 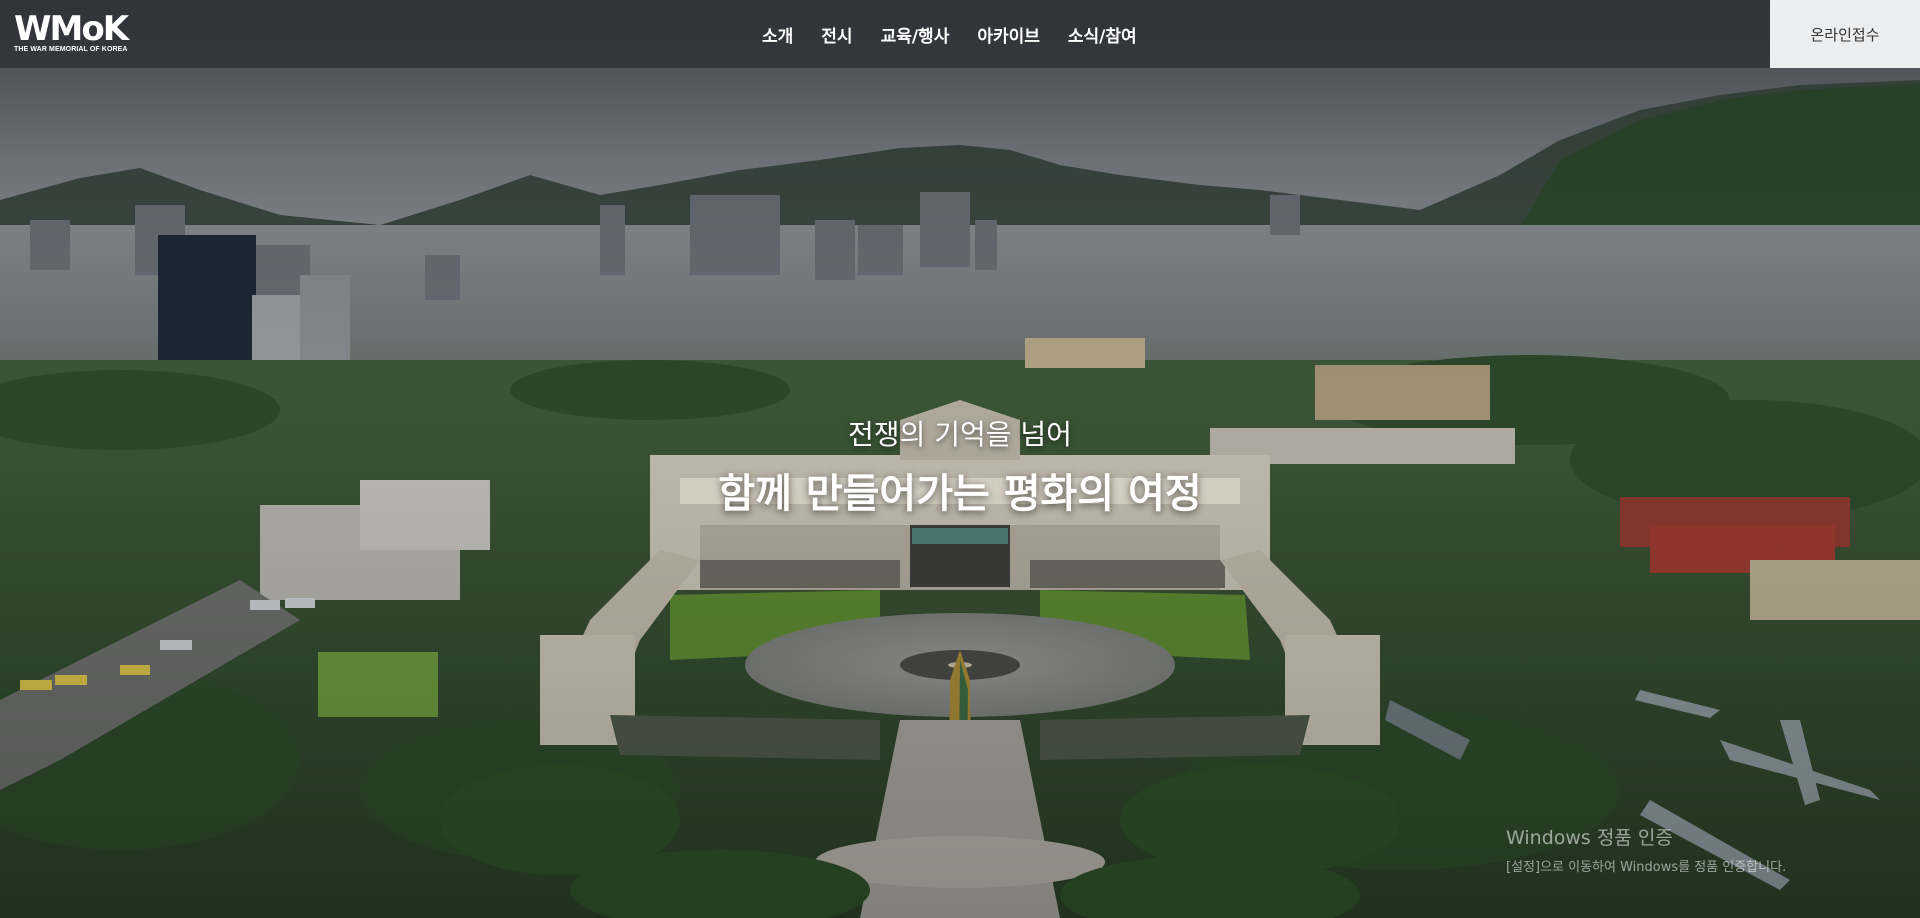 I want to click on logo-mark: WMoK, so click(x=71, y=29).